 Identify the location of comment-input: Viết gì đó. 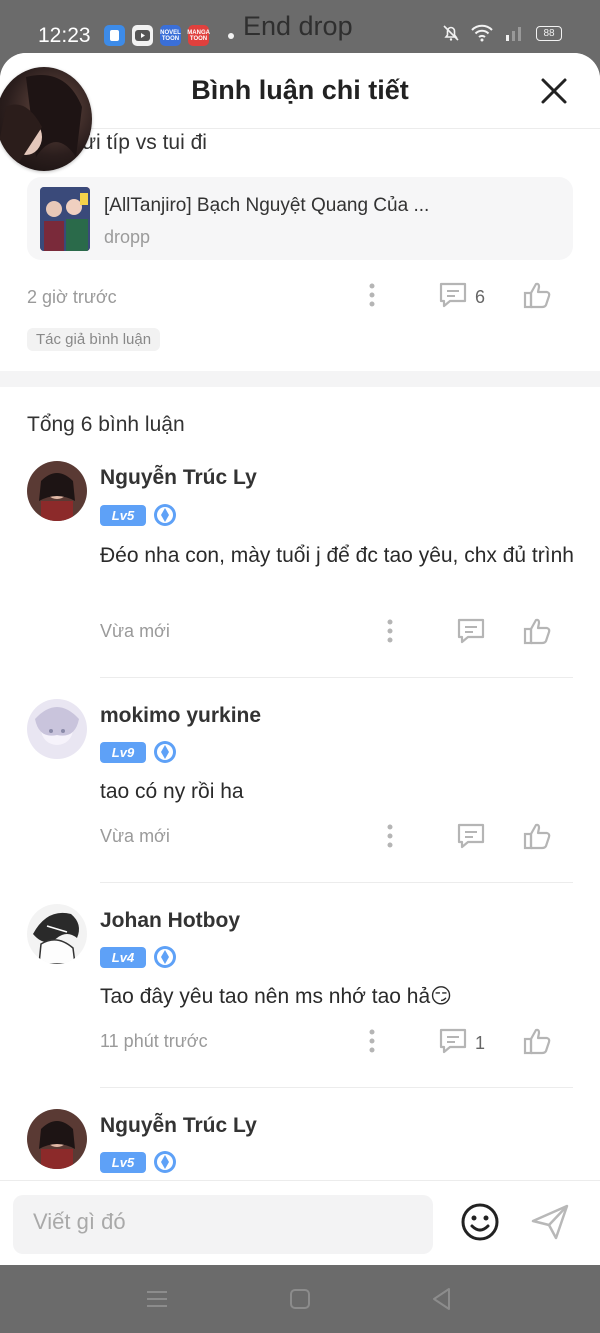
(223, 1224).